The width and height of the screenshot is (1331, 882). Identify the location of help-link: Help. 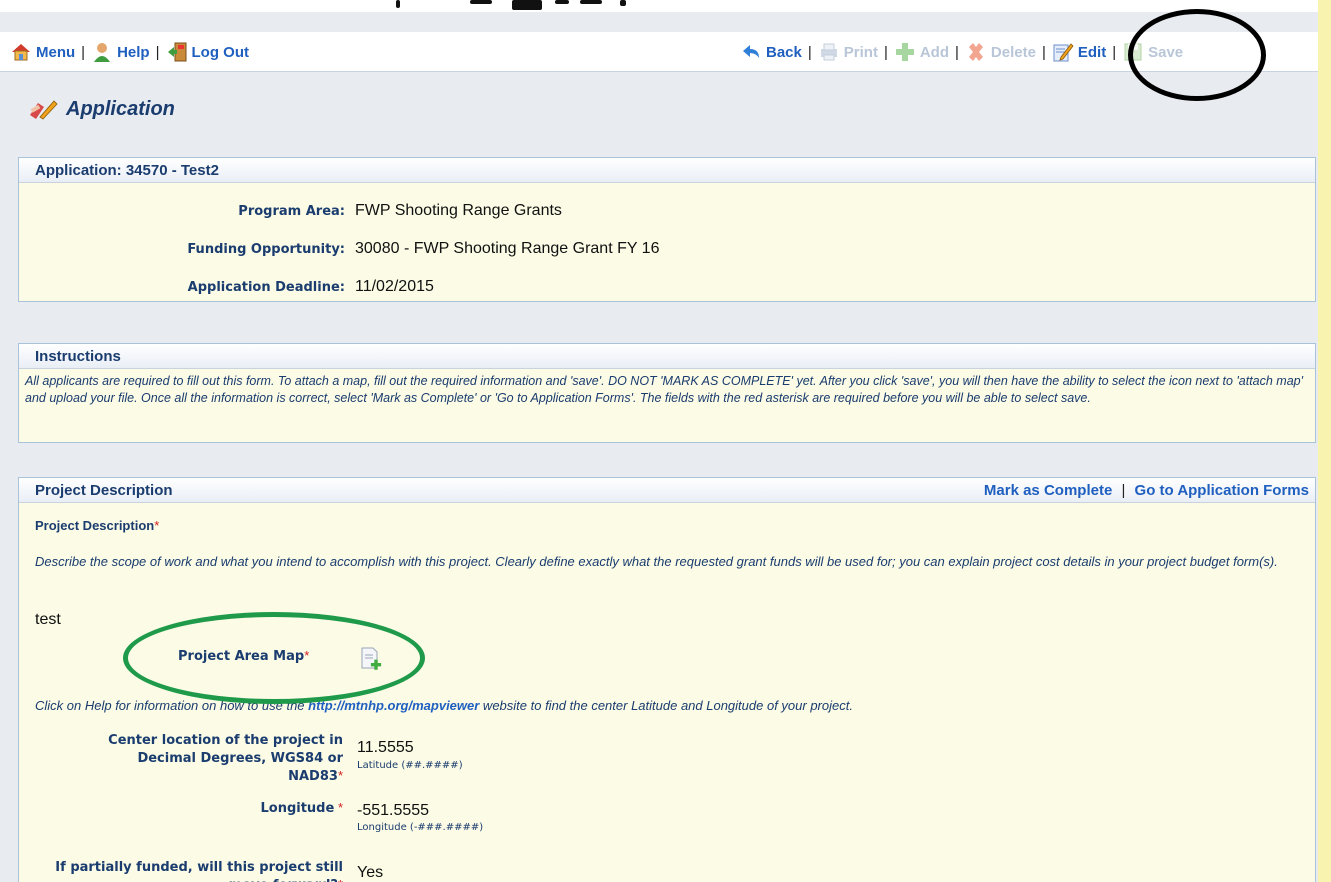
(120, 52).